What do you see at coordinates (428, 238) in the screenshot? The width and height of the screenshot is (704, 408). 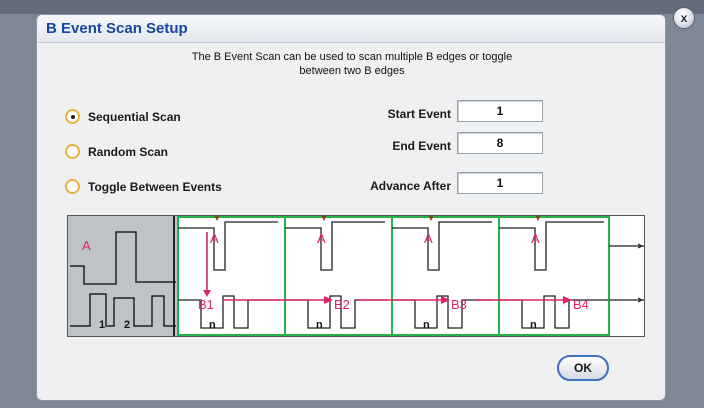 I see `panel-a-label-3: A` at bounding box center [428, 238].